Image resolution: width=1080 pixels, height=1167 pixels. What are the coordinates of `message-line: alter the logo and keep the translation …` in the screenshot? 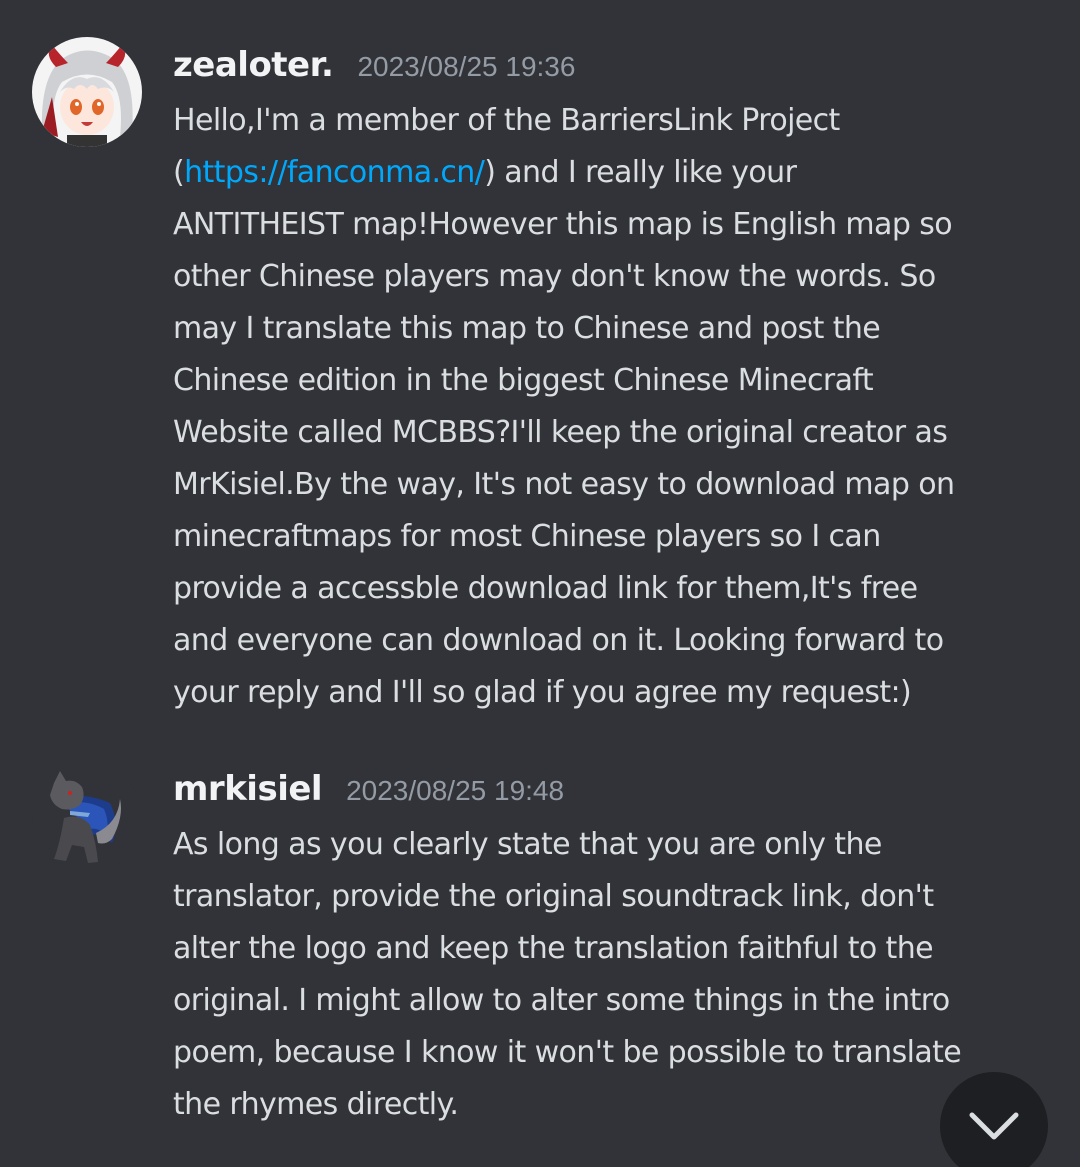 It's located at (553, 948).